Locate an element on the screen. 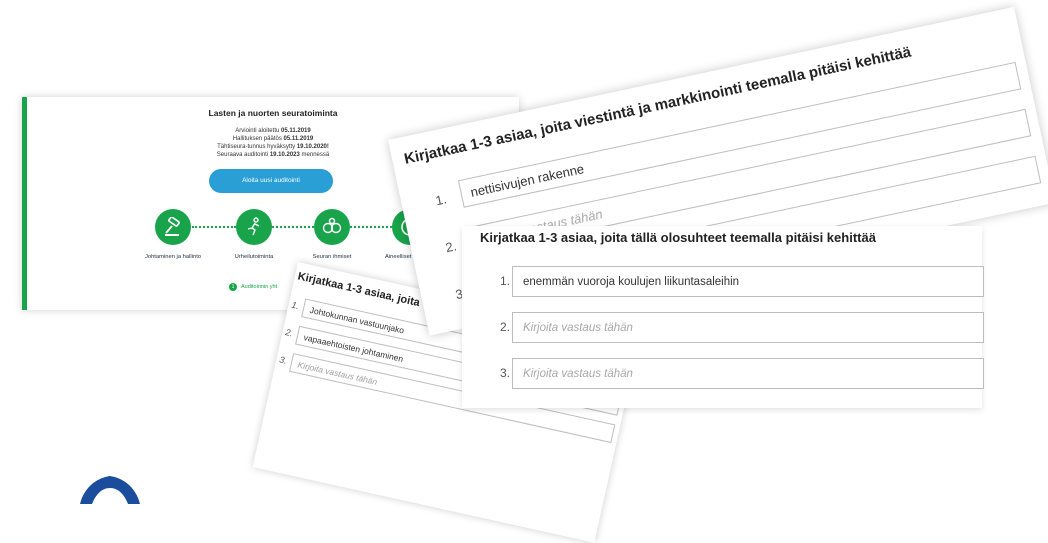 The width and height of the screenshot is (1048, 543). gavel-icon is located at coordinates (172, 226).